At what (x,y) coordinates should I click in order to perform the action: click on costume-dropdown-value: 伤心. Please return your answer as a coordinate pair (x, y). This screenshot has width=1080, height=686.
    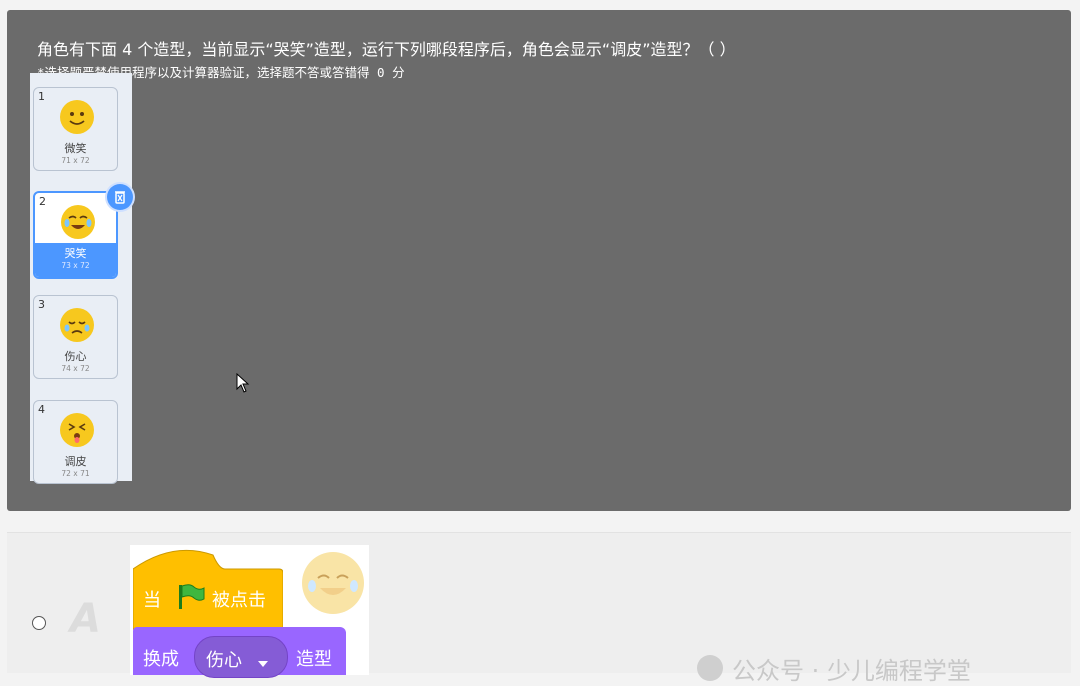
    Looking at the image, I should click on (224, 660).